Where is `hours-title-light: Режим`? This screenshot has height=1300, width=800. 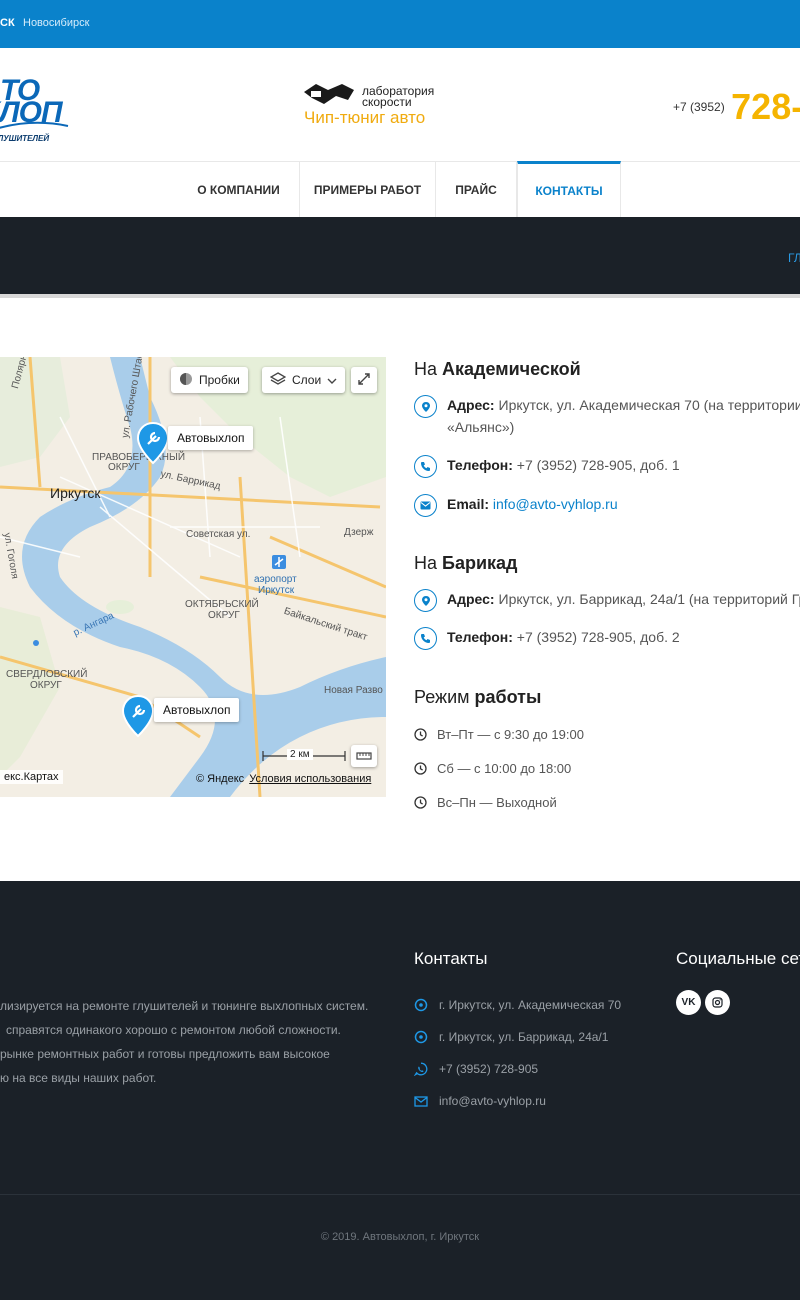
hours-title-light: Режим is located at coordinates (442, 697).